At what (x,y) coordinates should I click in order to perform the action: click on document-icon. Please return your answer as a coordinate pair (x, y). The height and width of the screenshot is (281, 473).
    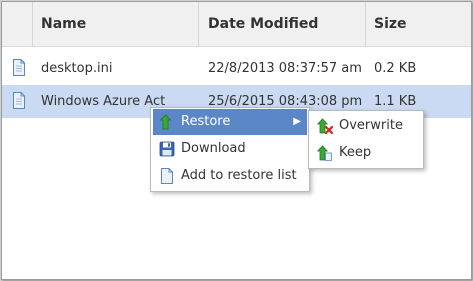
    Looking at the image, I should click on (167, 176).